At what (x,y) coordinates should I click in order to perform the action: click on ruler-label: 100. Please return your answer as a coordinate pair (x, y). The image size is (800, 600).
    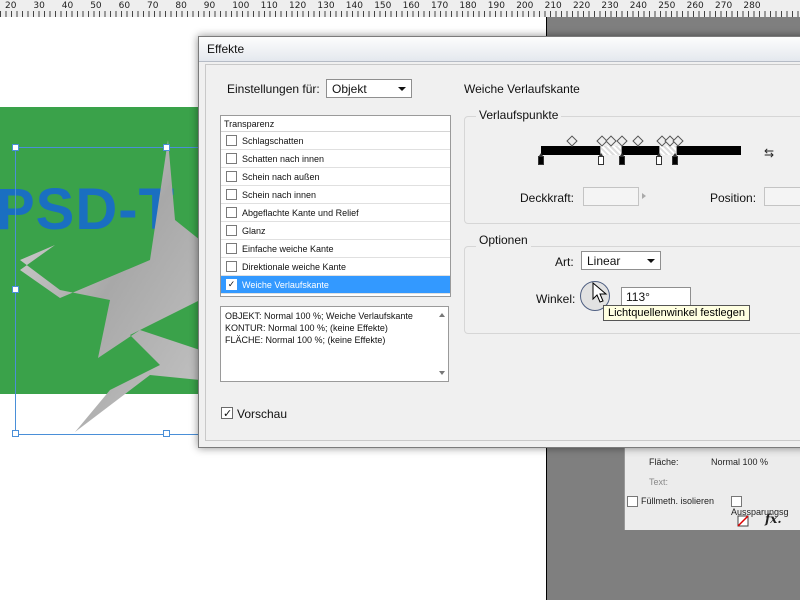
    Looking at the image, I should click on (241, 6).